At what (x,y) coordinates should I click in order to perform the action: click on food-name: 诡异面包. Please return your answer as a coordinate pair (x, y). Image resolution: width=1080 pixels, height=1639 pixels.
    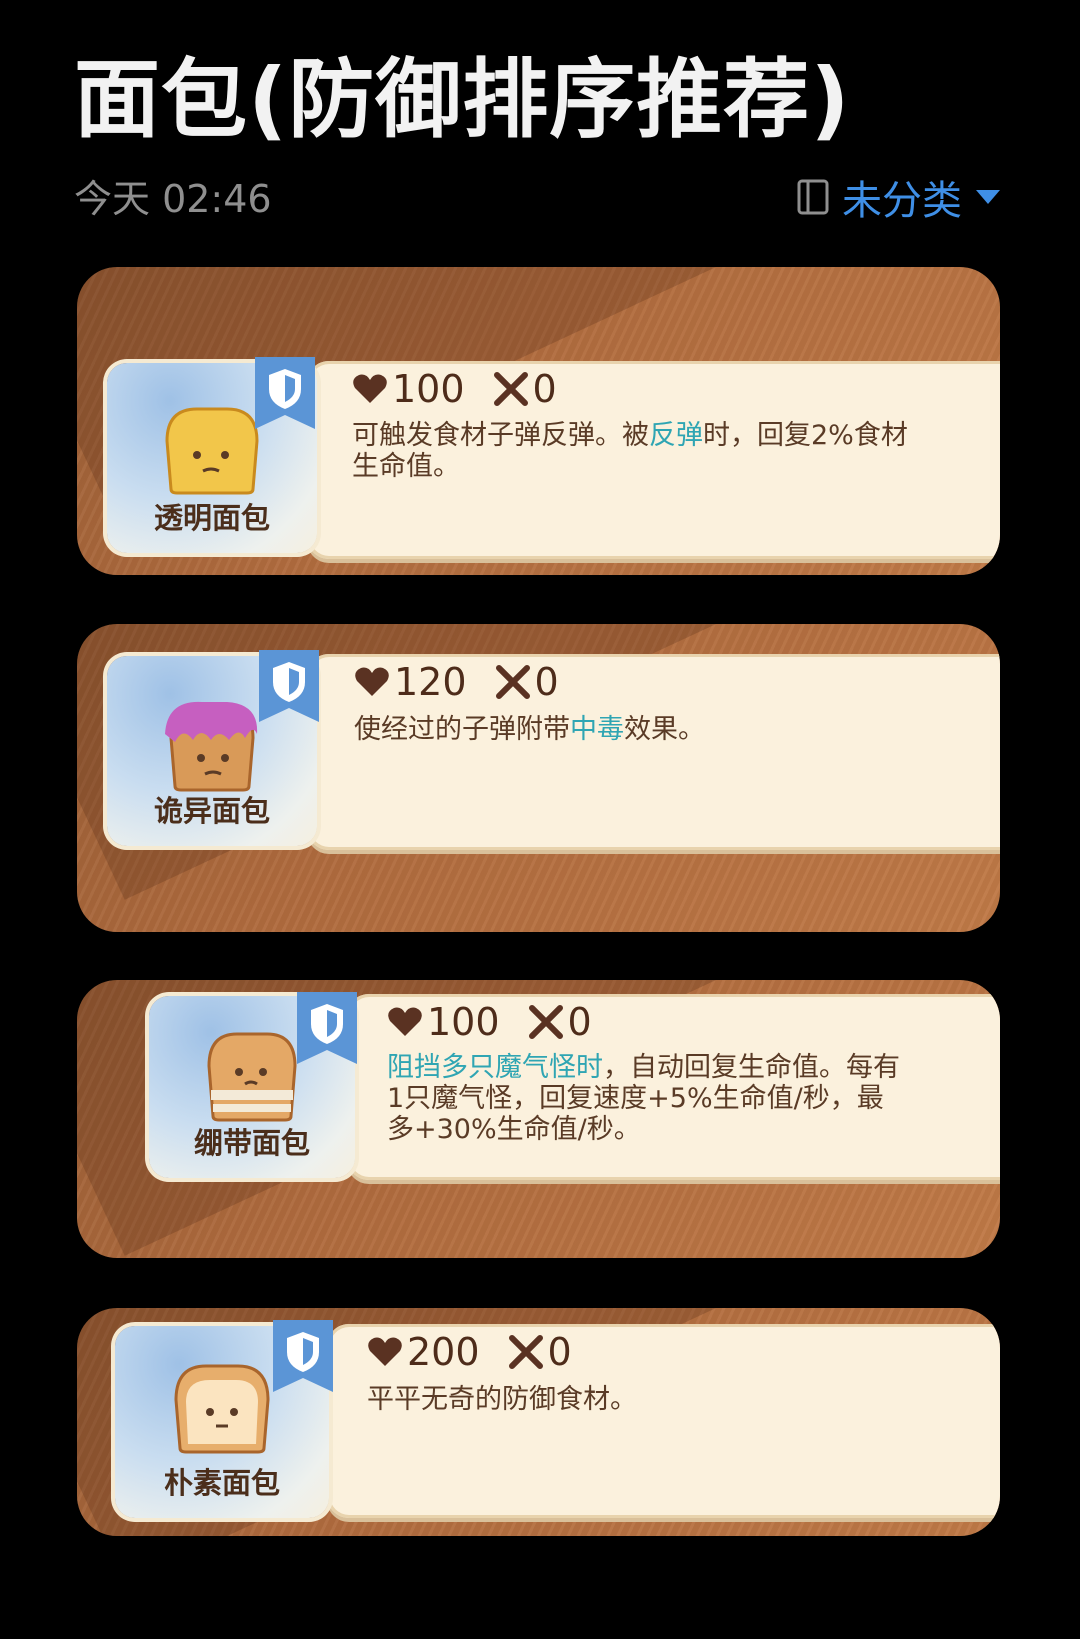
    Looking at the image, I should click on (211, 811).